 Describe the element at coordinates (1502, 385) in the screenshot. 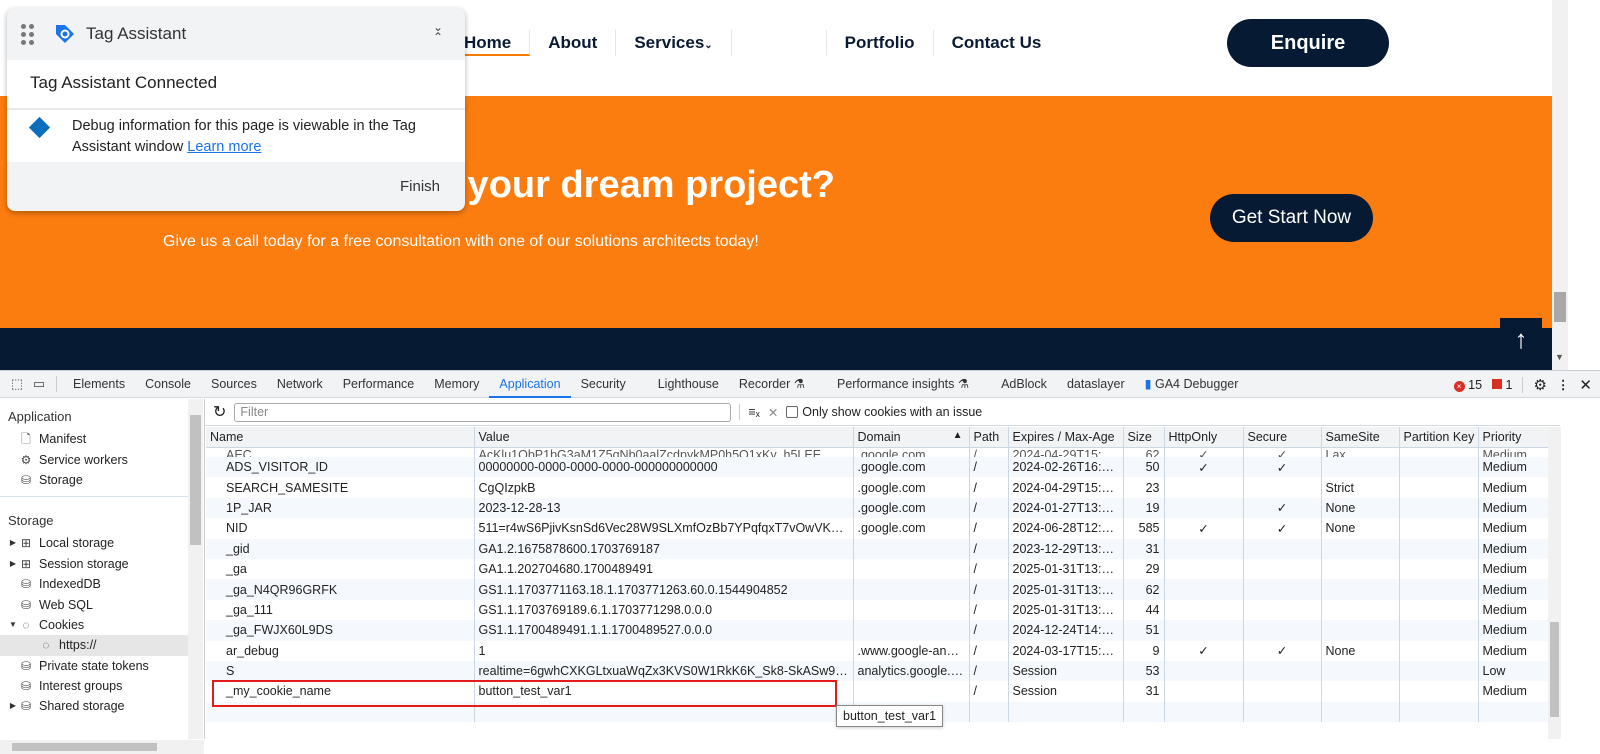

I see `issue-count: 1` at that location.